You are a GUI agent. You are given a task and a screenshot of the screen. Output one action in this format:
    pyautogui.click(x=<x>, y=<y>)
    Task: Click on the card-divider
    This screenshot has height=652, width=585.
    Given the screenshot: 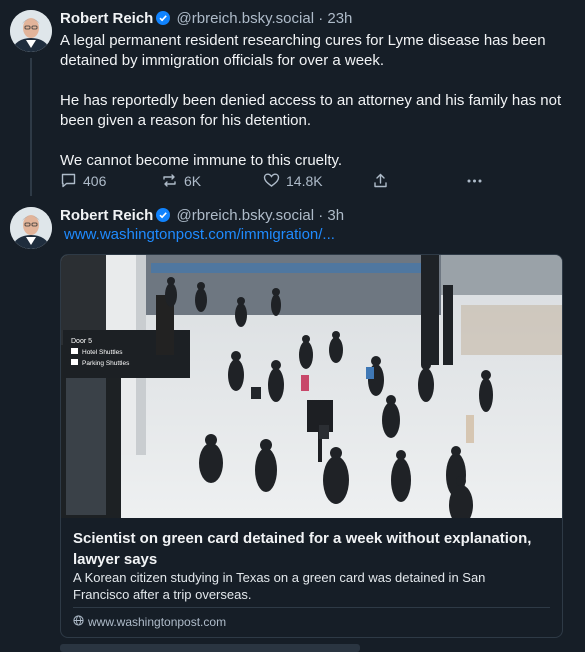 What is the action you would take?
    pyautogui.click(x=311, y=607)
    